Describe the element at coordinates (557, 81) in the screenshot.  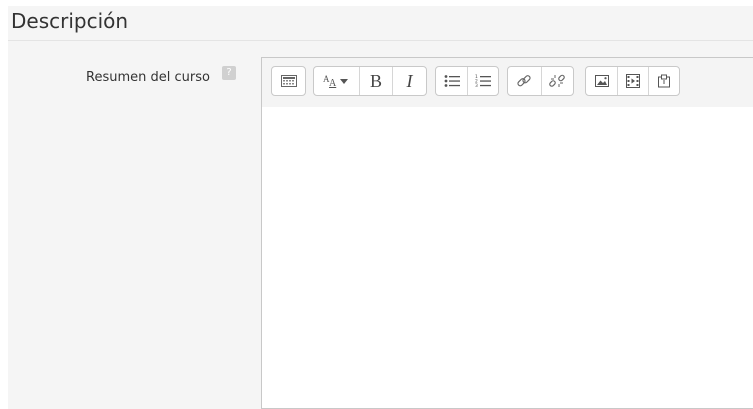
I see `unlink-icon` at that location.